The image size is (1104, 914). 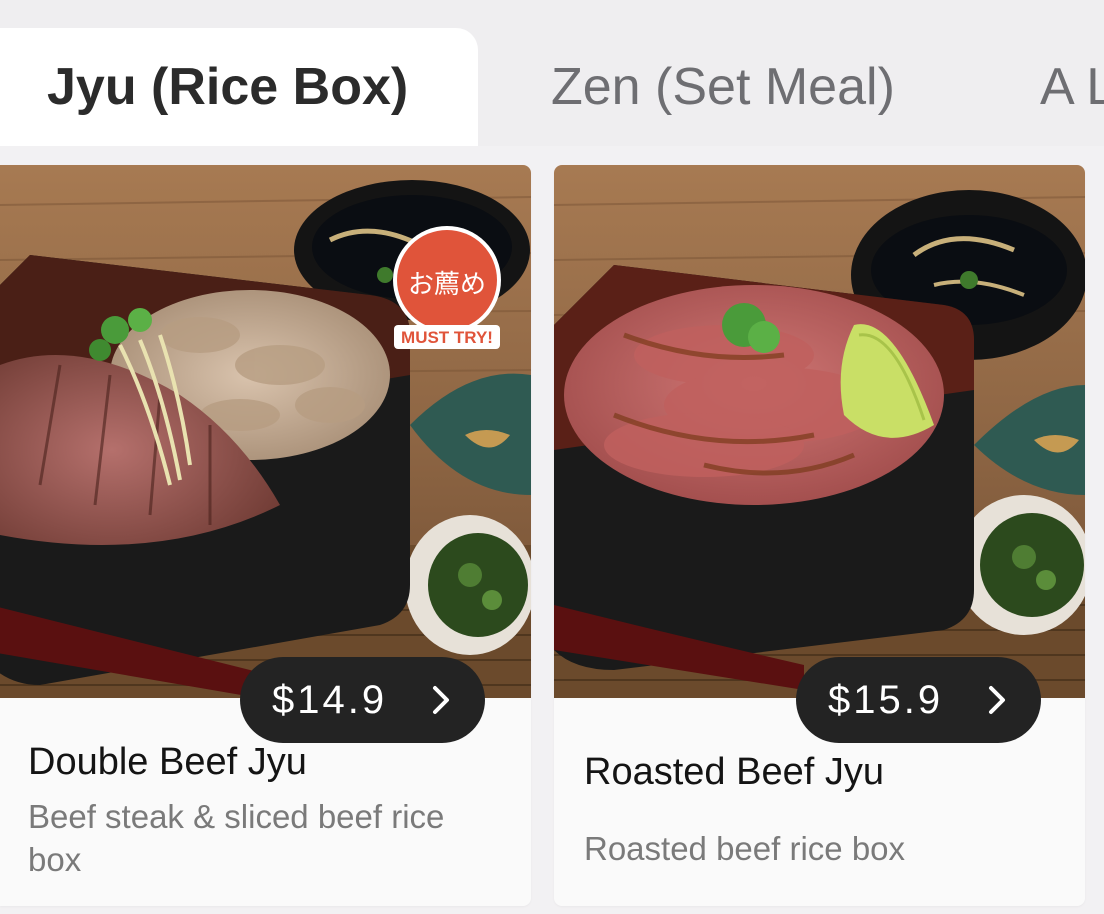 What do you see at coordinates (167, 762) in the screenshot?
I see `item-name: Double Beef Jyu` at bounding box center [167, 762].